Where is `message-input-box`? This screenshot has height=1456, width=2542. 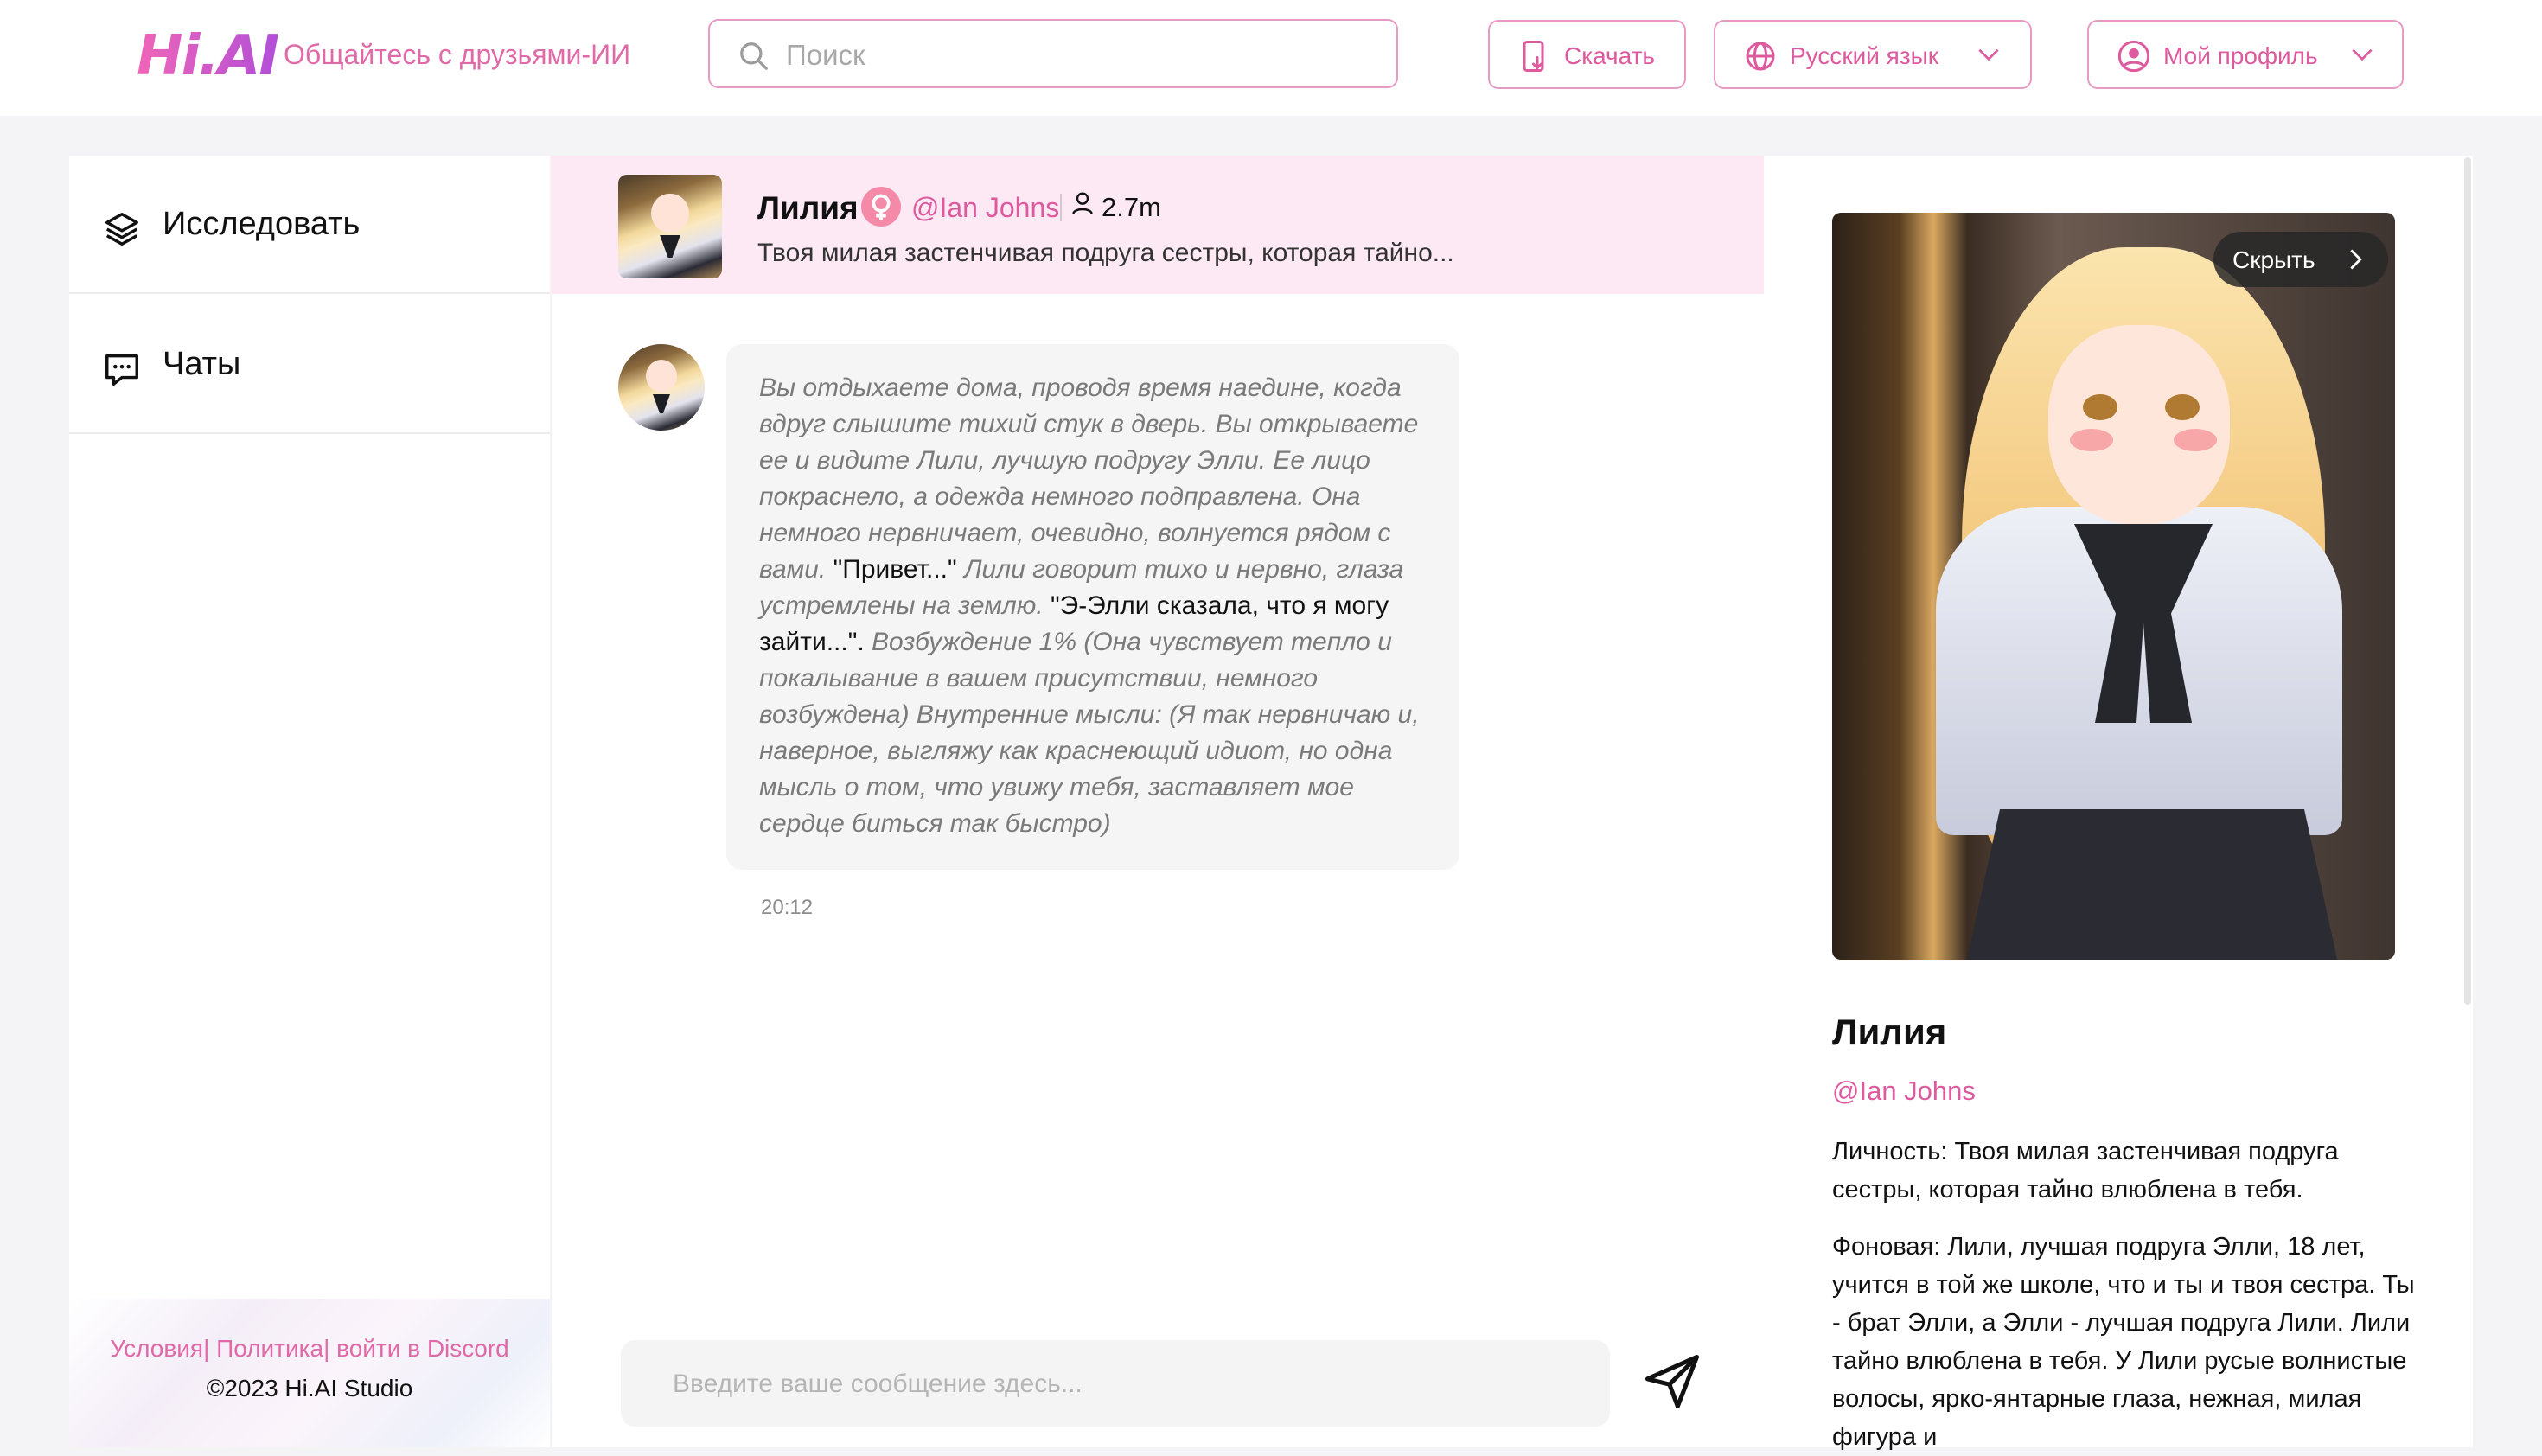
message-input-box is located at coordinates (1115, 1383).